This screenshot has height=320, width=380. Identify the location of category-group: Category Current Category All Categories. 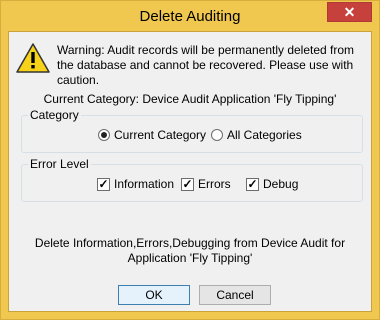
(192, 130).